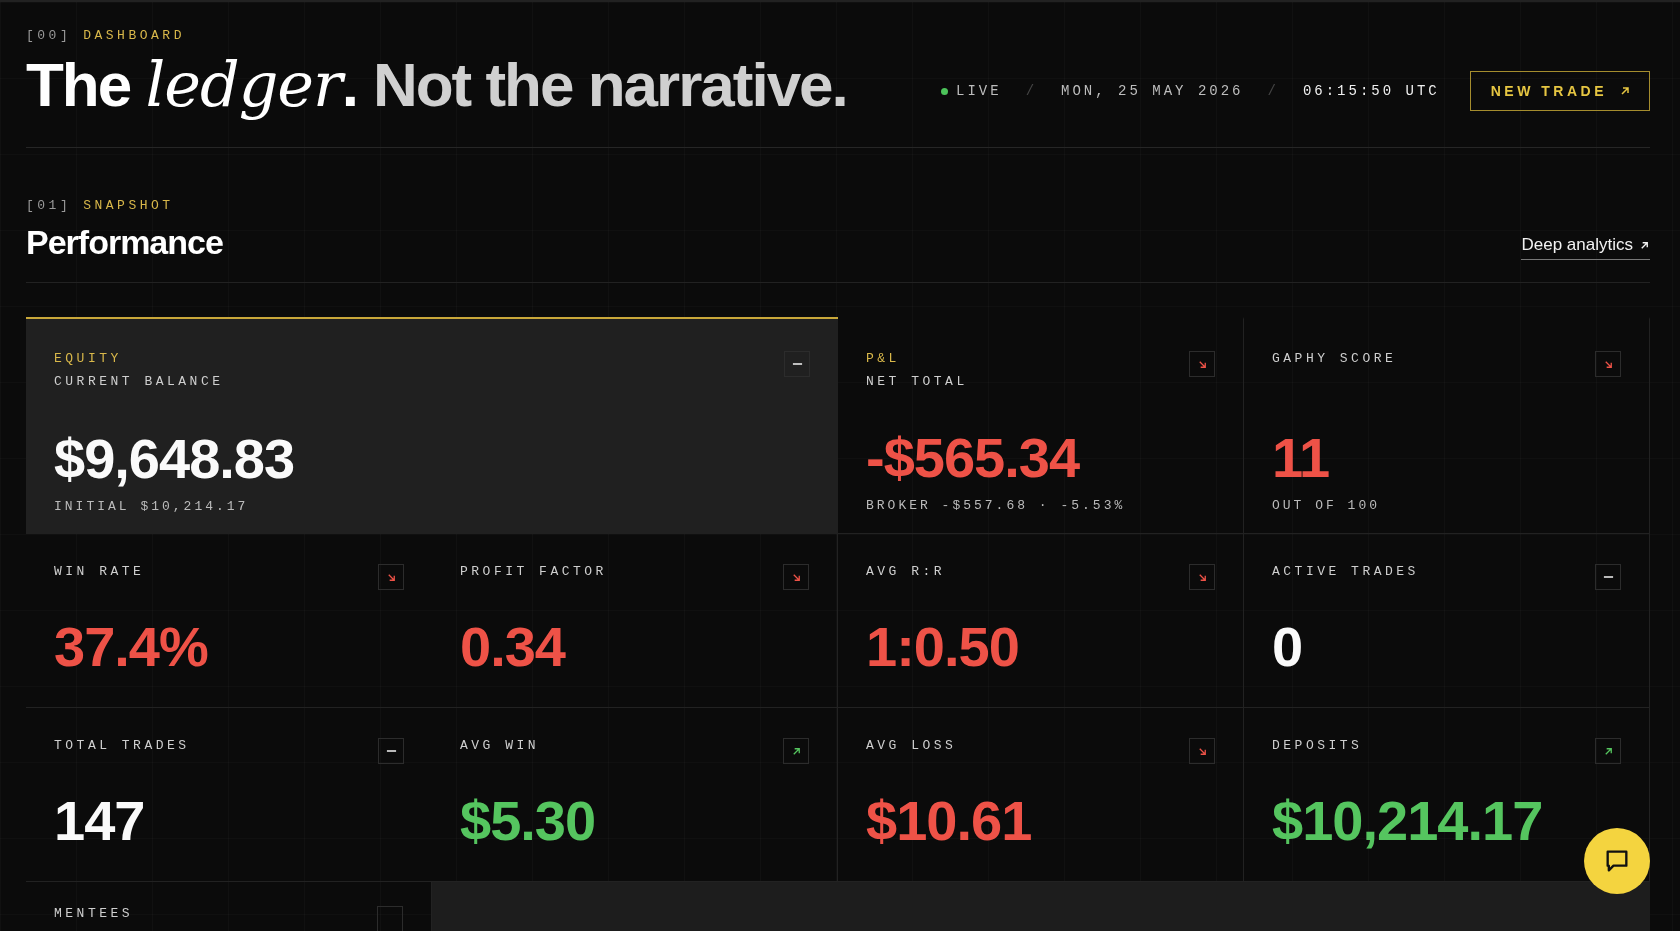 The width and height of the screenshot is (1680, 931). What do you see at coordinates (609, 85) in the screenshot?
I see `page-title: Not the narrative.` at bounding box center [609, 85].